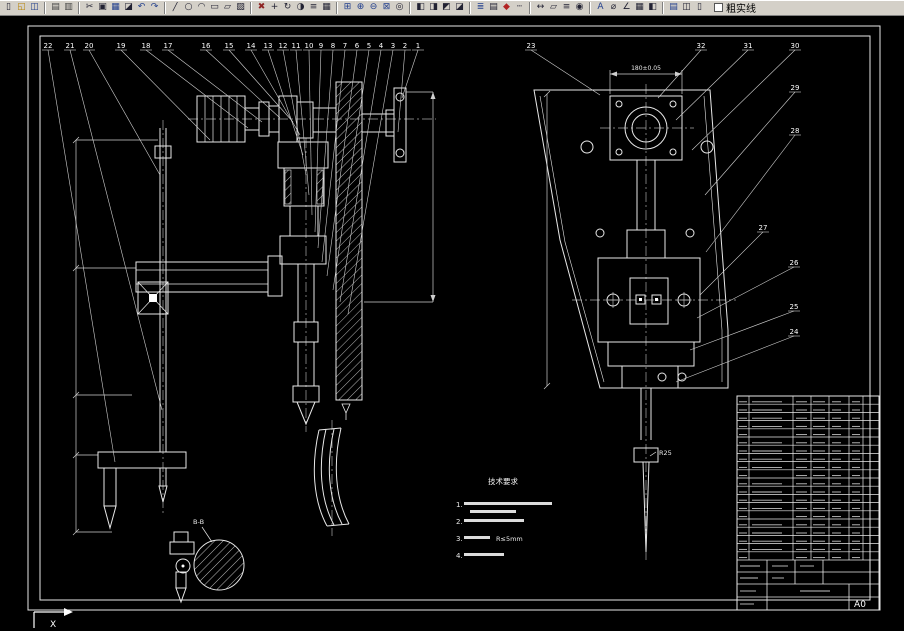 The height and width of the screenshot is (631, 904). What do you see at coordinates (795, 88) in the screenshot?
I see `balloon-label: 29` at bounding box center [795, 88].